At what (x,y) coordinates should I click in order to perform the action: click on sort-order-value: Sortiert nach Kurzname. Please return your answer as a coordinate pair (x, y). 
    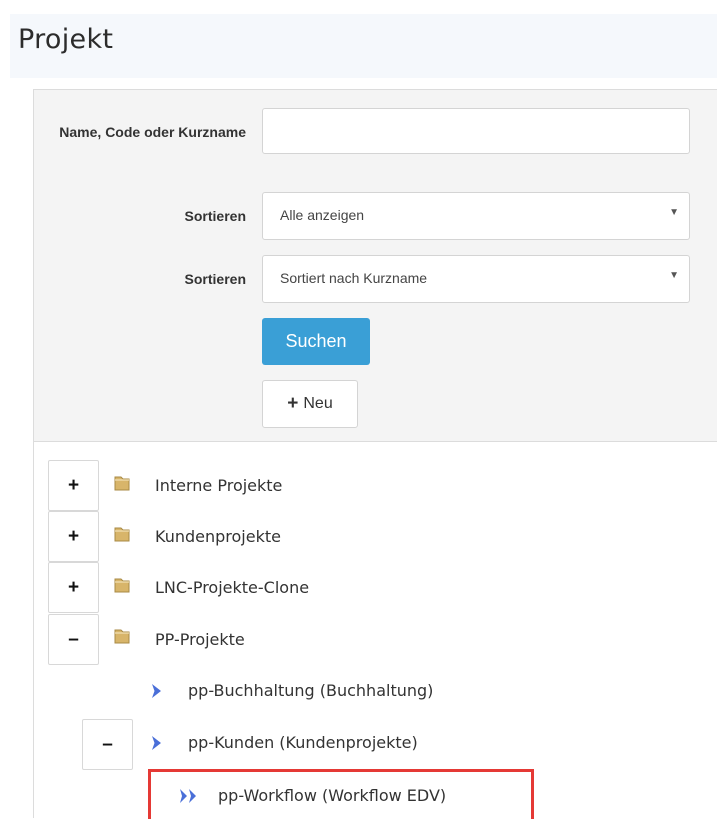
    Looking at the image, I should click on (354, 278).